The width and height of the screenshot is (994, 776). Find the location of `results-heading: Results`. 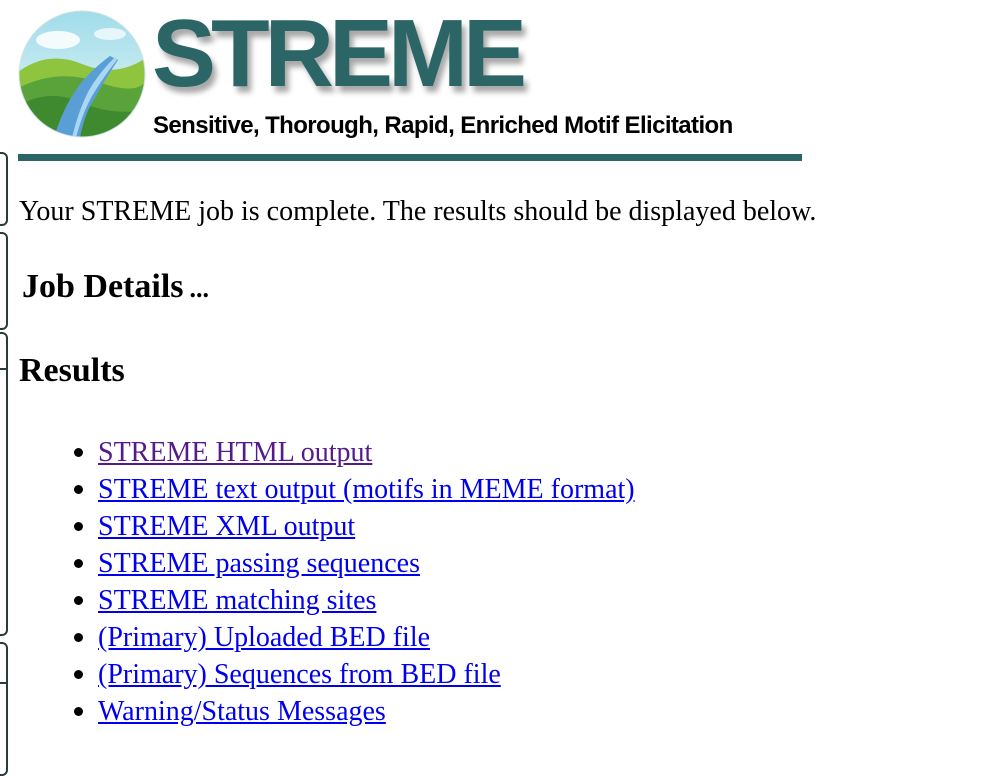

results-heading: Results is located at coordinates (72, 370).